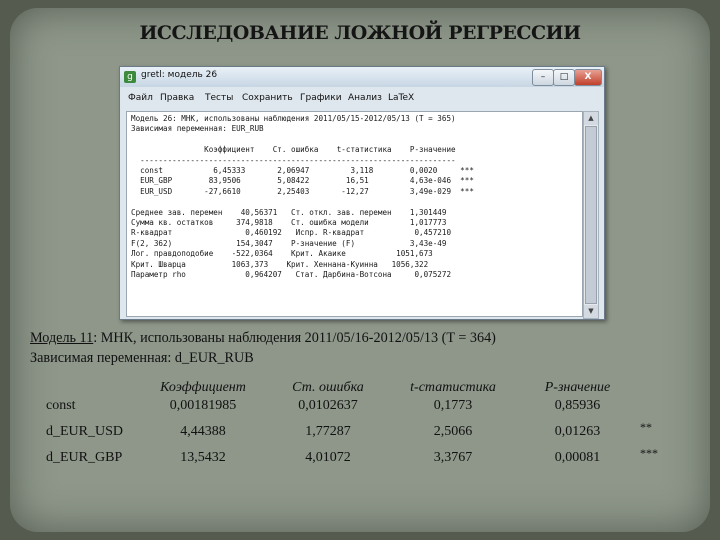  What do you see at coordinates (177, 98) in the screenshot?
I see `menu-edit: Правка` at bounding box center [177, 98].